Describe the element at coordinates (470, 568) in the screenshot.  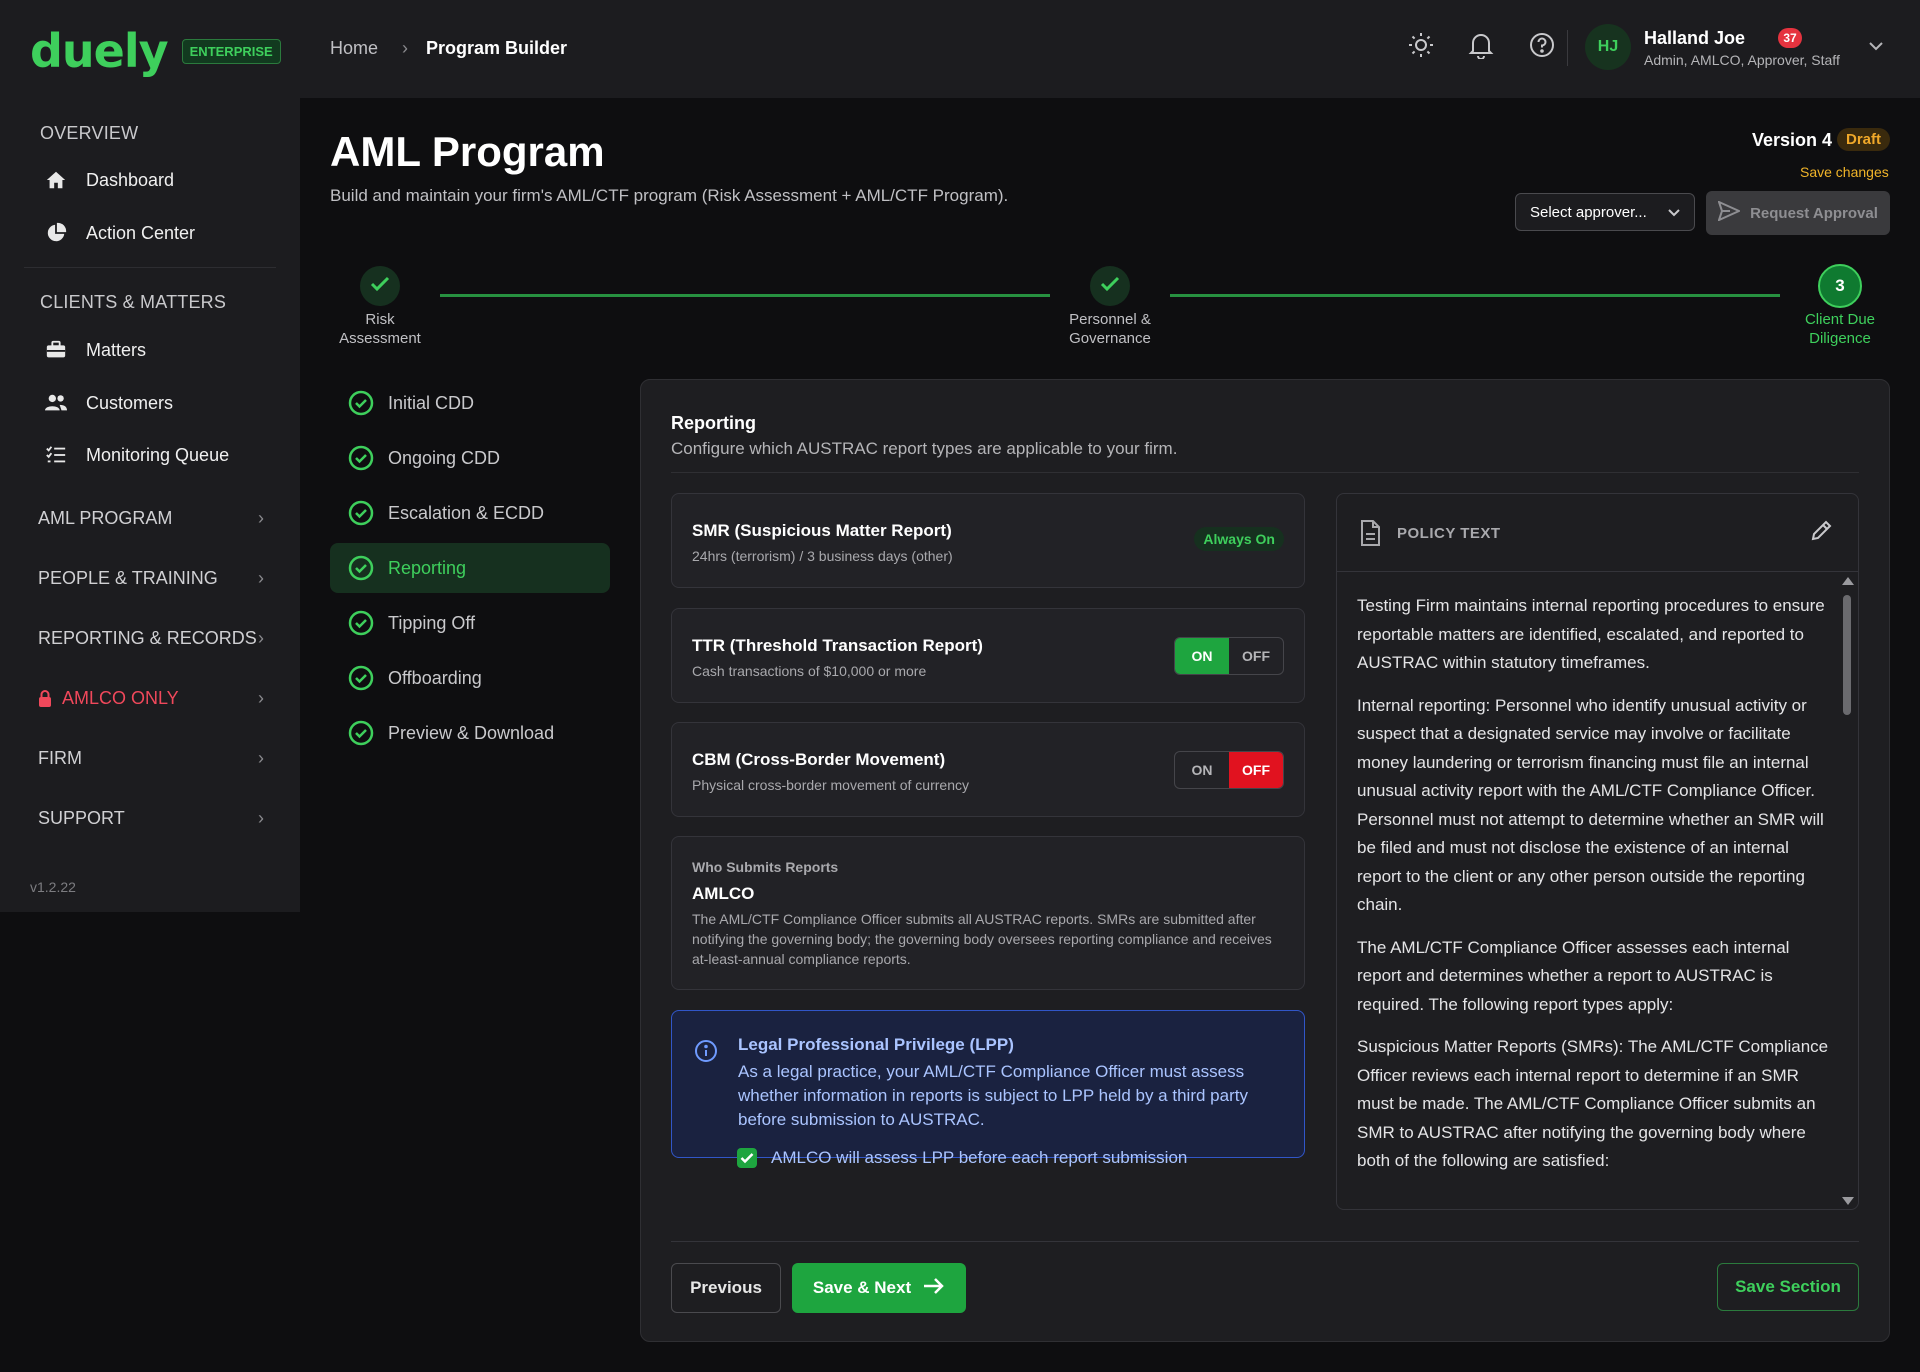
I see `section-nav-item: Reporting` at that location.